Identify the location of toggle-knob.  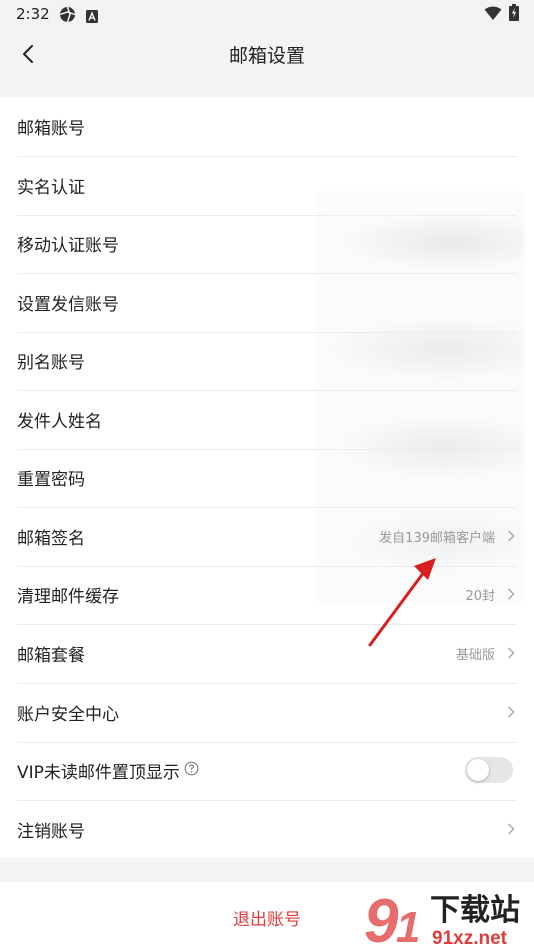
(478, 770).